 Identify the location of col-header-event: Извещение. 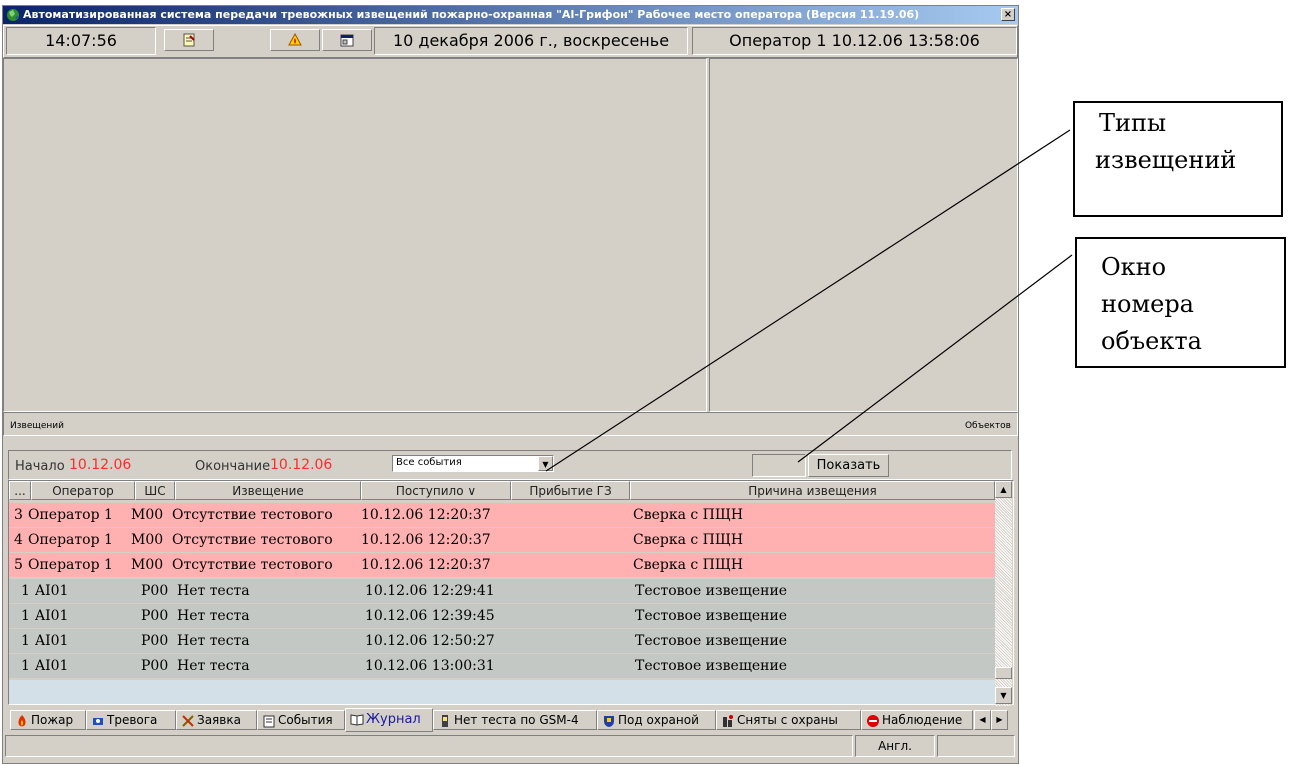
(268, 490).